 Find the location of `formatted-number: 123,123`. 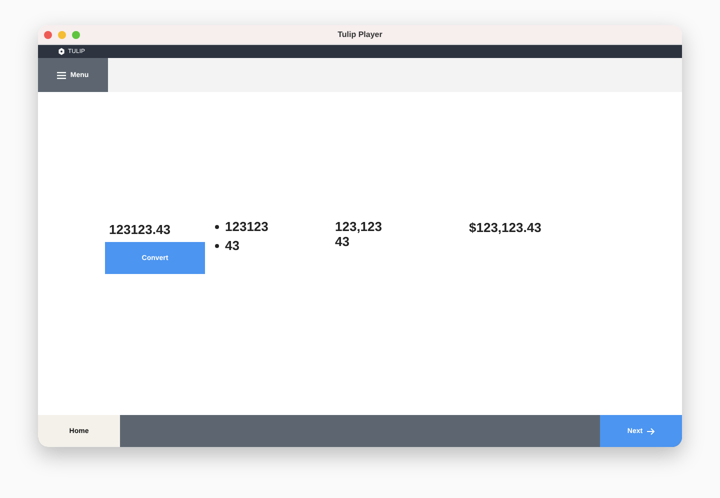

formatted-number: 123,123 is located at coordinates (359, 226).